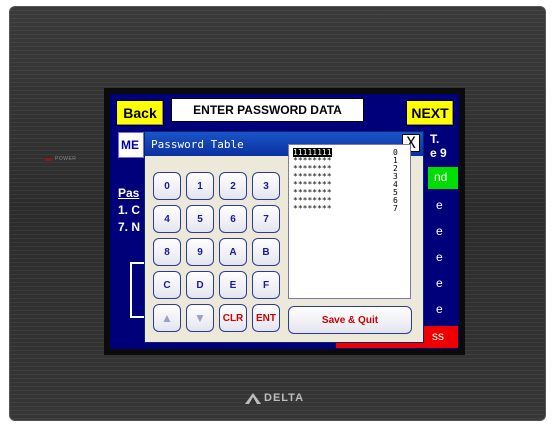  I want to click on side-cell-4: e, so click(443, 284).